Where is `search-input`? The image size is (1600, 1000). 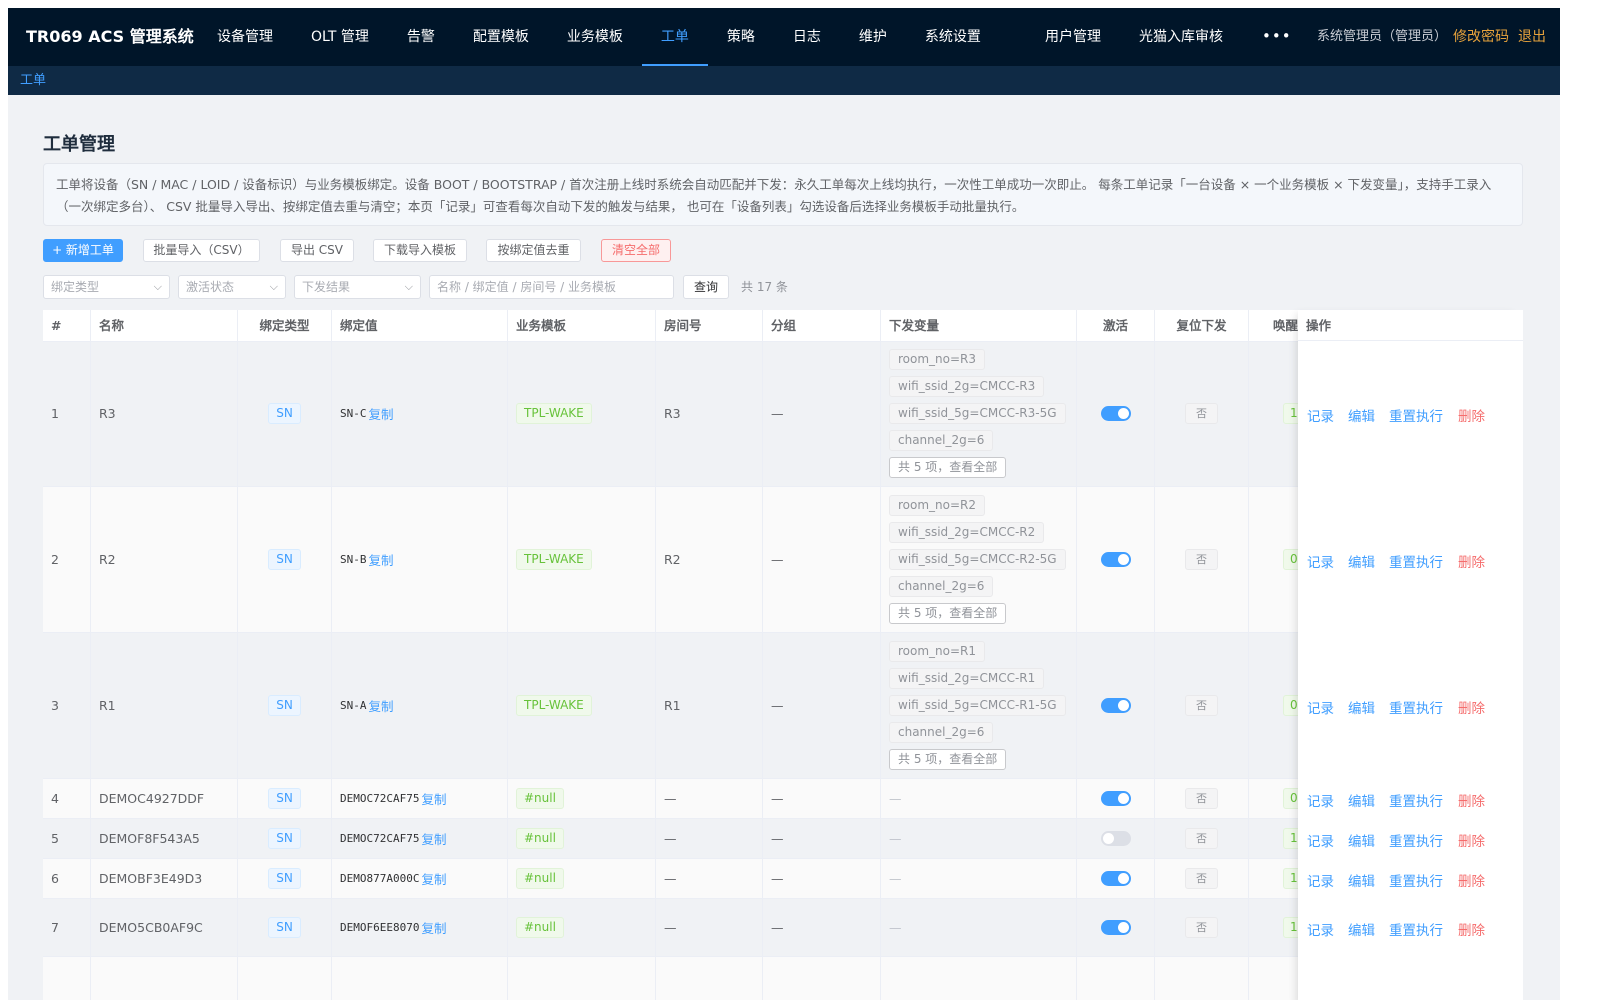
search-input is located at coordinates (551, 287).